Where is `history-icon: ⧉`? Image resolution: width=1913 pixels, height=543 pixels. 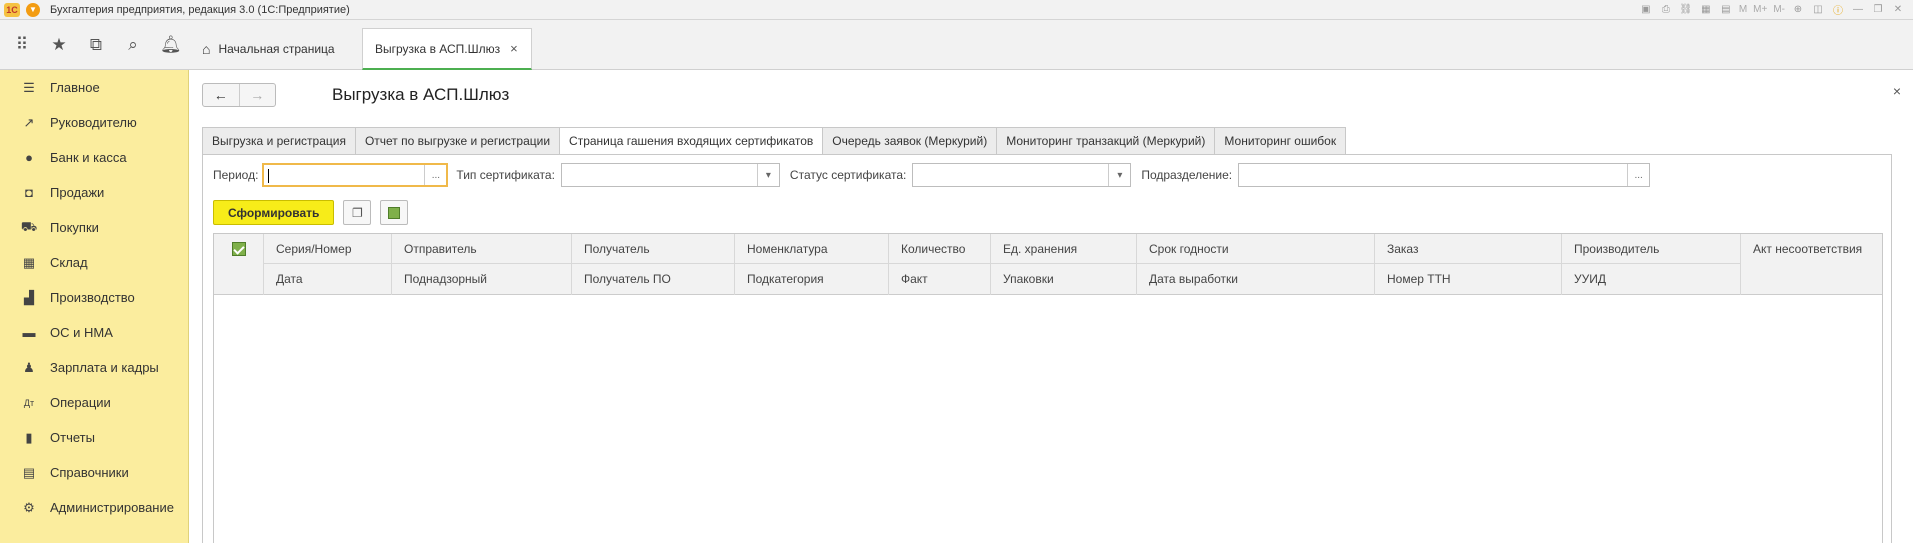
history-icon: ⧉ is located at coordinates (96, 45).